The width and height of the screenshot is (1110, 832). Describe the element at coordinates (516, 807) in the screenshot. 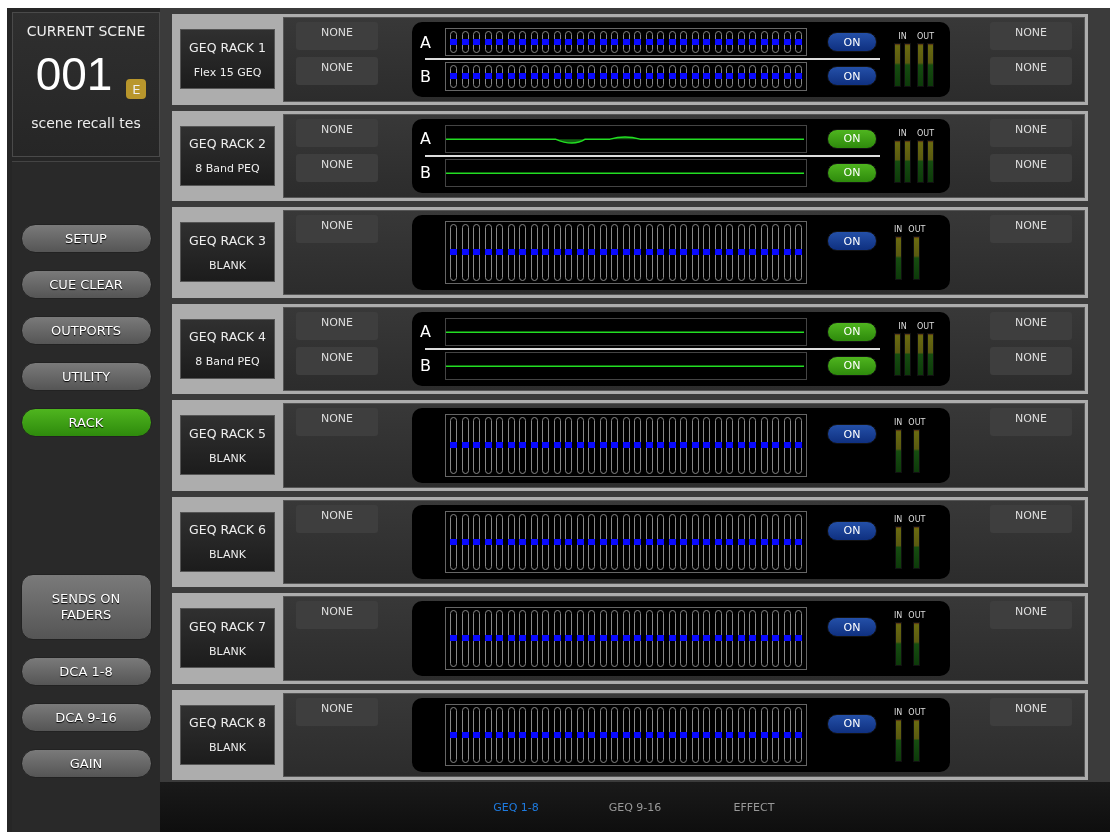

I see `tab: GEQ 1-8` at that location.